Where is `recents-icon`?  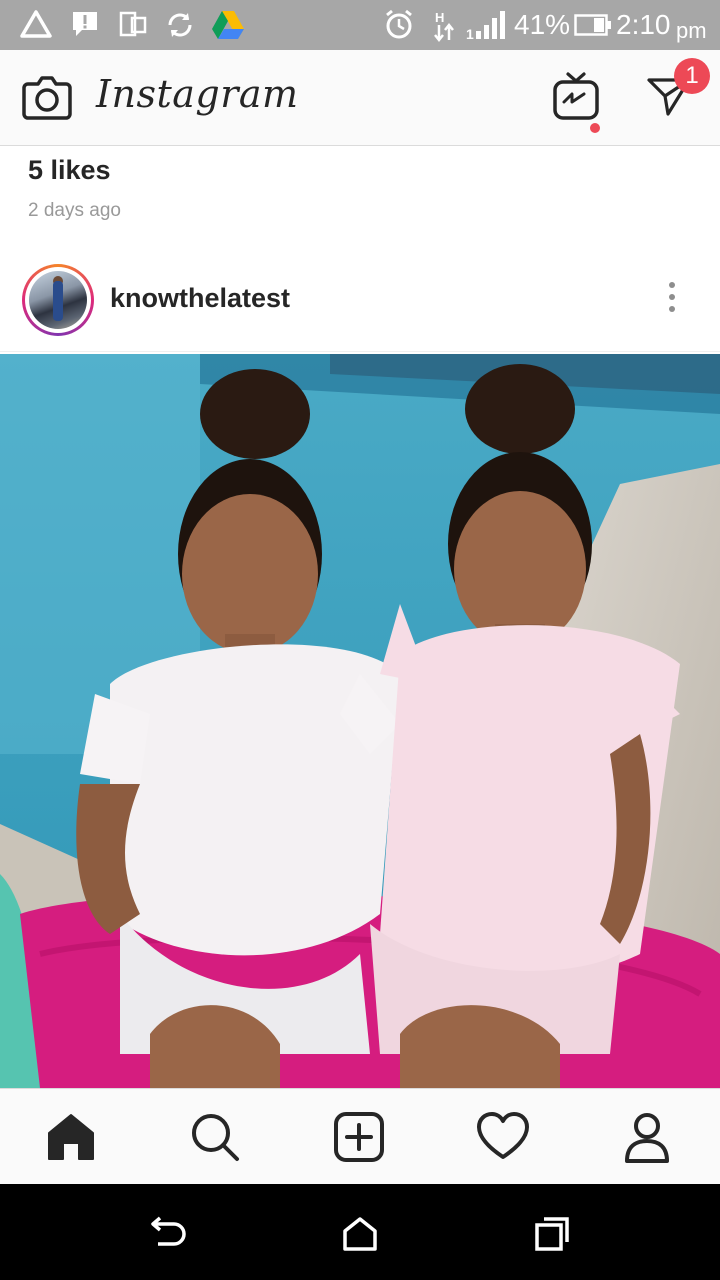 recents-icon is located at coordinates (552, 1234).